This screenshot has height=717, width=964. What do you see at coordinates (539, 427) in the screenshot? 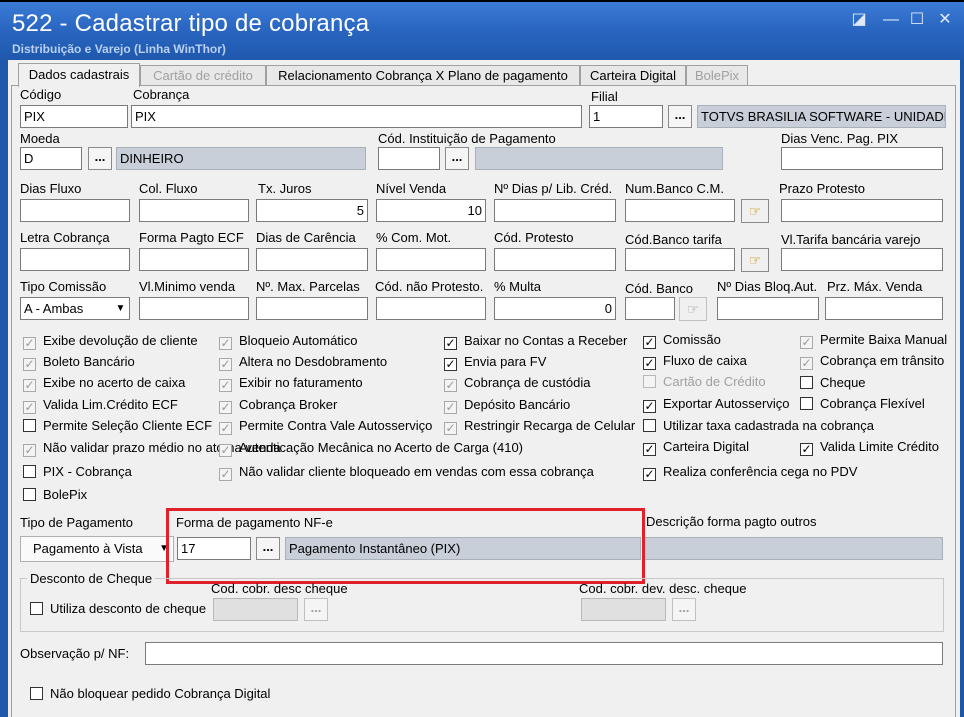
I see `checkbox-col3-4: ✓ Restringir Recarga de Celular` at bounding box center [539, 427].